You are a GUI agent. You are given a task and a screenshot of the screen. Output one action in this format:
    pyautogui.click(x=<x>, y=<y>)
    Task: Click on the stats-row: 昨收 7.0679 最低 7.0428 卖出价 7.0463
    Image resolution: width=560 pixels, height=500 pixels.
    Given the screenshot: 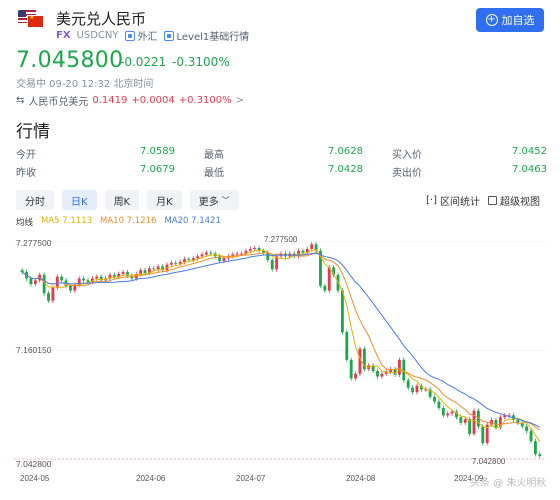 What is the action you would take?
    pyautogui.click(x=281, y=173)
    